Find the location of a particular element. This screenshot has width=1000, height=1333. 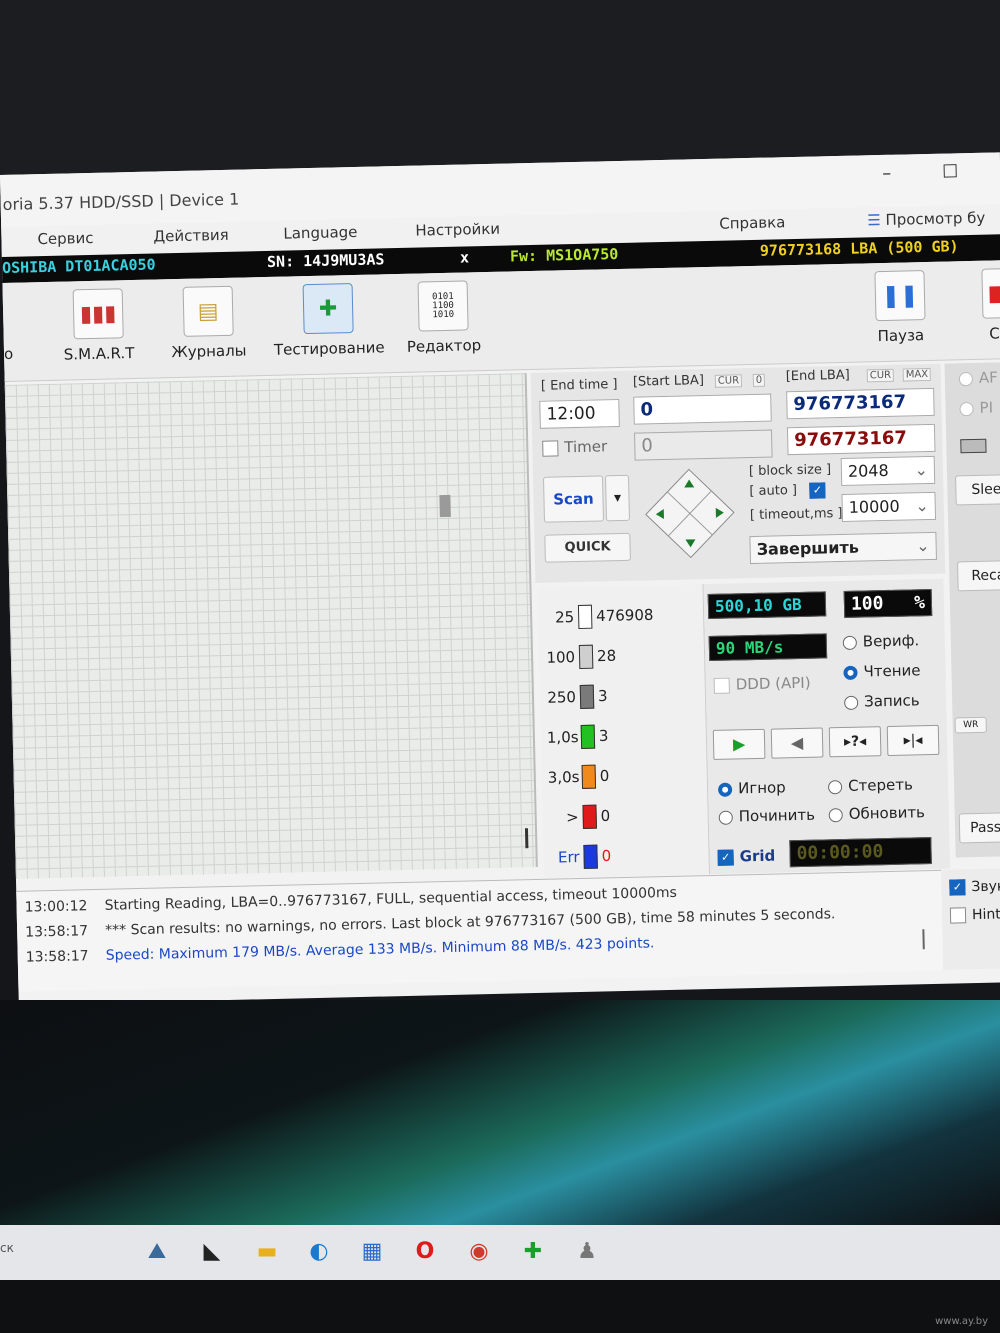

end-time-value: 12:00 is located at coordinates (571, 414).